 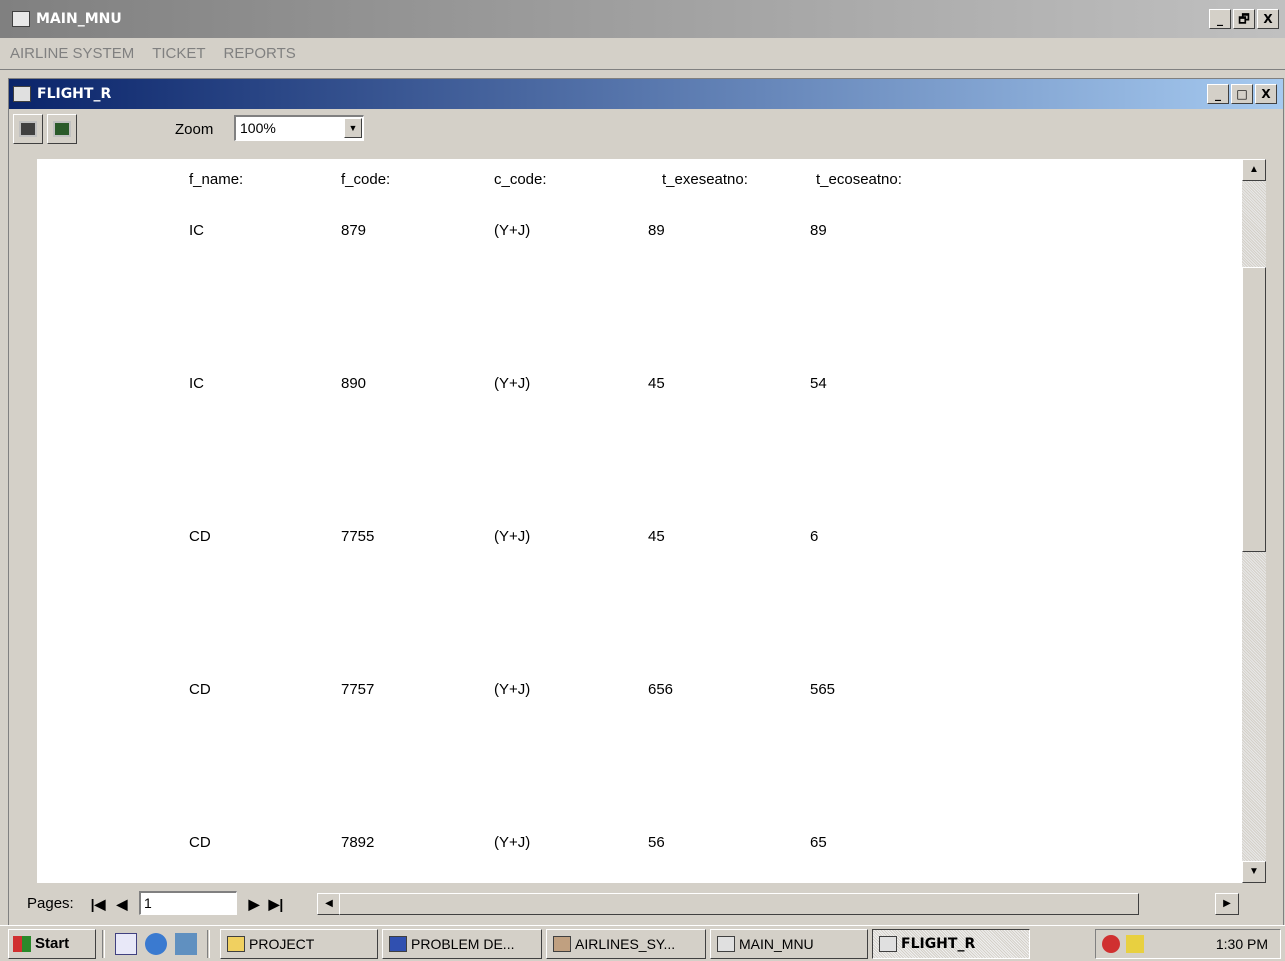 I want to click on system-tray: 1:30 PM, so click(x=1188, y=944).